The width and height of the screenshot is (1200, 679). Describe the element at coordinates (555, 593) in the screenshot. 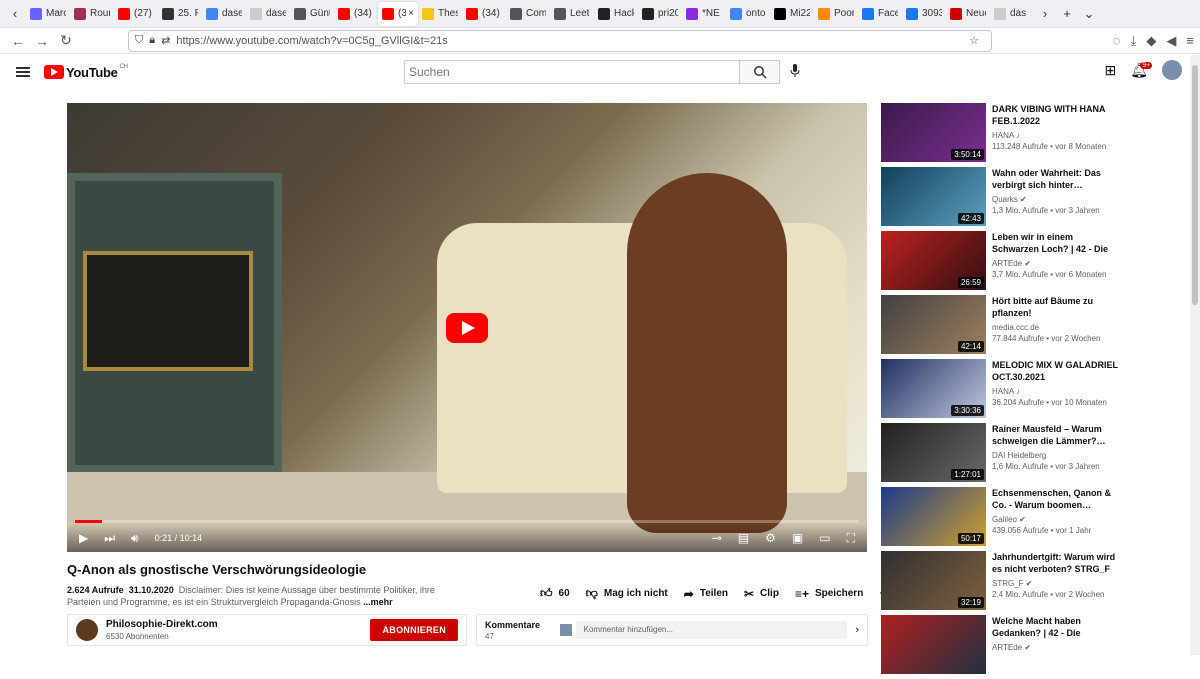

I see `like-button: 👍︎ 60` at that location.